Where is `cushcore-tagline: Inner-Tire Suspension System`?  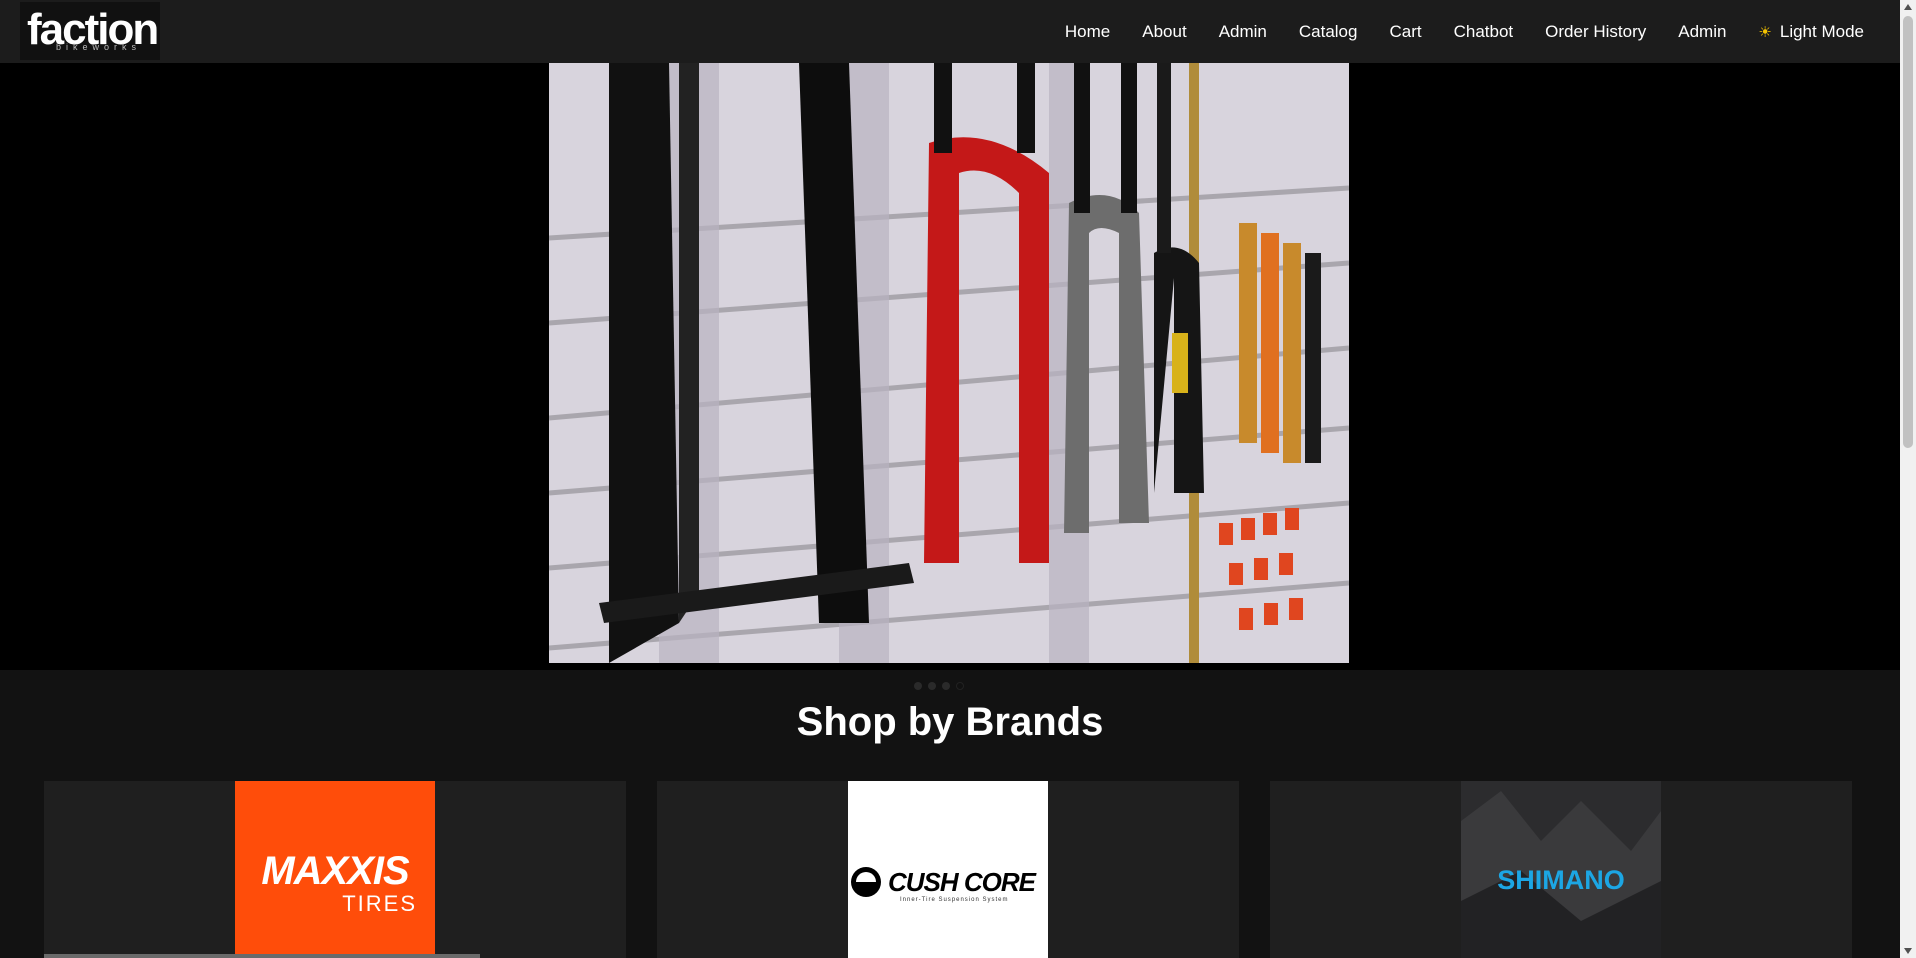
cushcore-tagline: Inner-Tire Suspension System is located at coordinates (954, 900).